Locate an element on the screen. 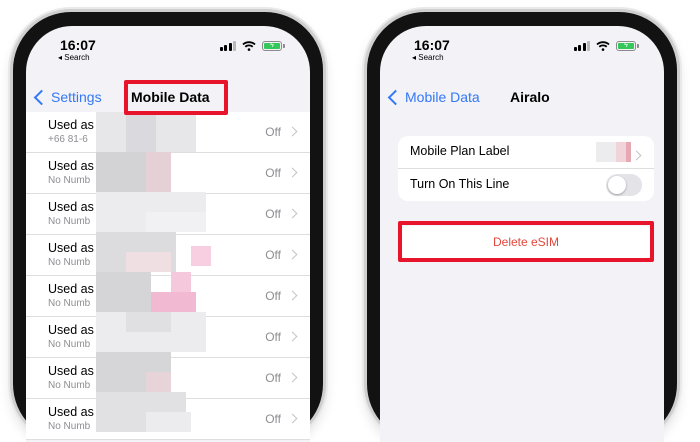 This screenshot has height=442, width=700. back-button-label: Settings is located at coordinates (76, 97).